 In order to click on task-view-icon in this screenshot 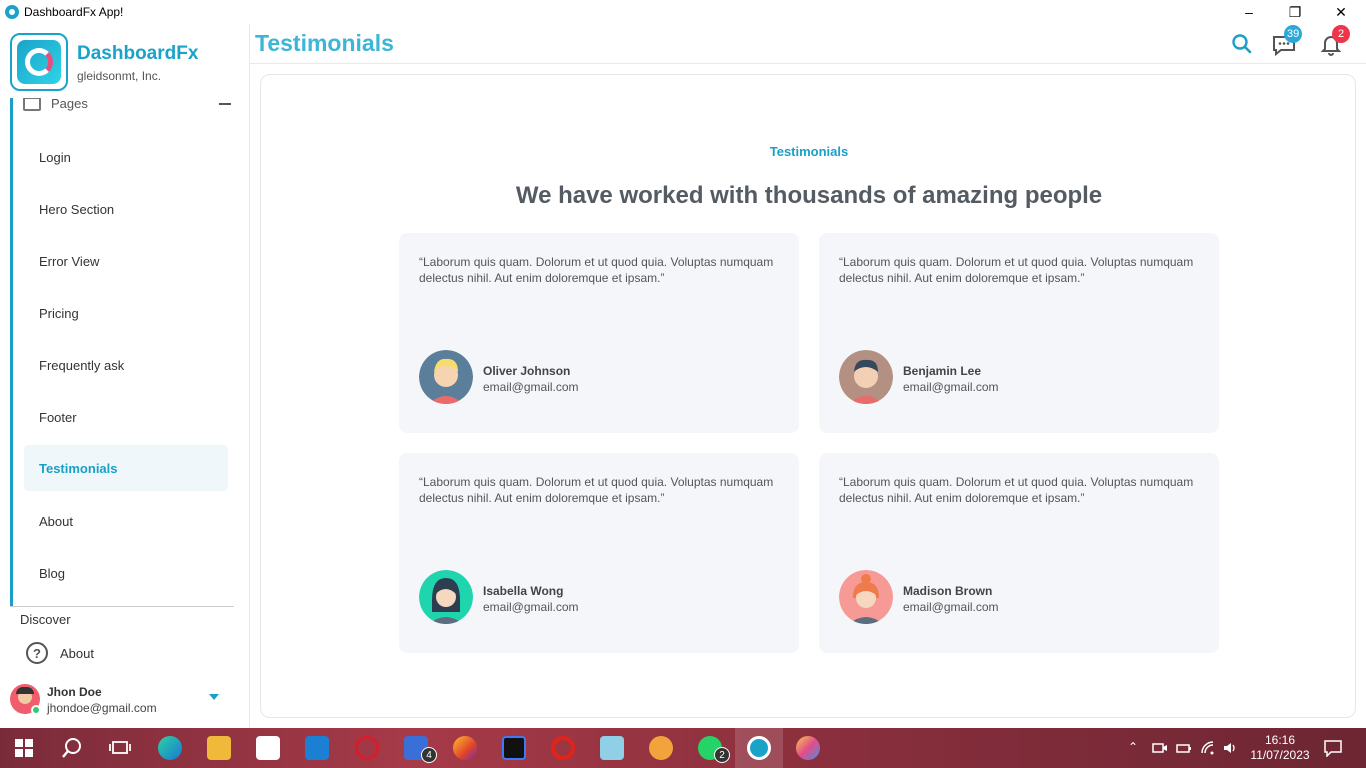, I will do `click(120, 748)`.